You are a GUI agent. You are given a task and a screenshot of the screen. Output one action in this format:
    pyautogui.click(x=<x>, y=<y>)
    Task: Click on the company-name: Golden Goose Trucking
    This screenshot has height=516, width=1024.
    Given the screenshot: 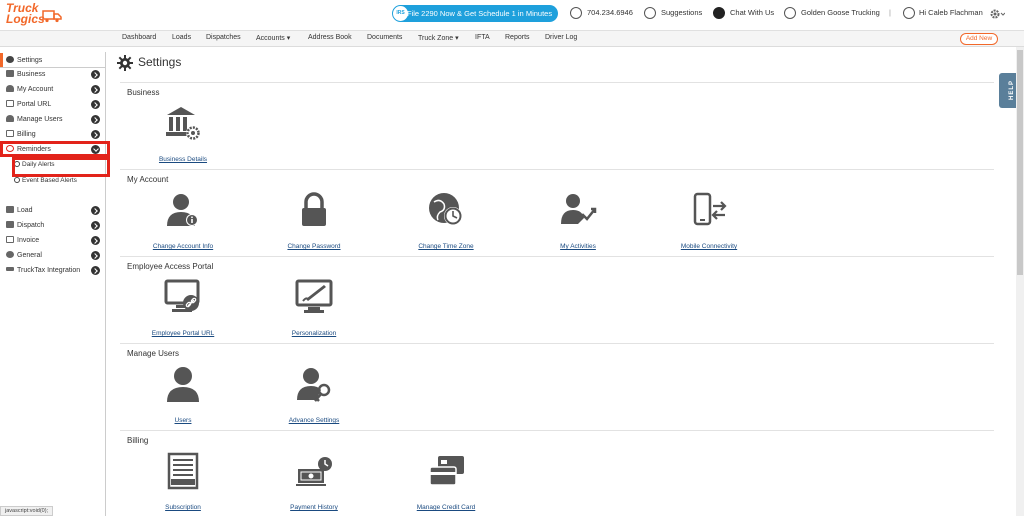 What is the action you would take?
    pyautogui.click(x=840, y=12)
    